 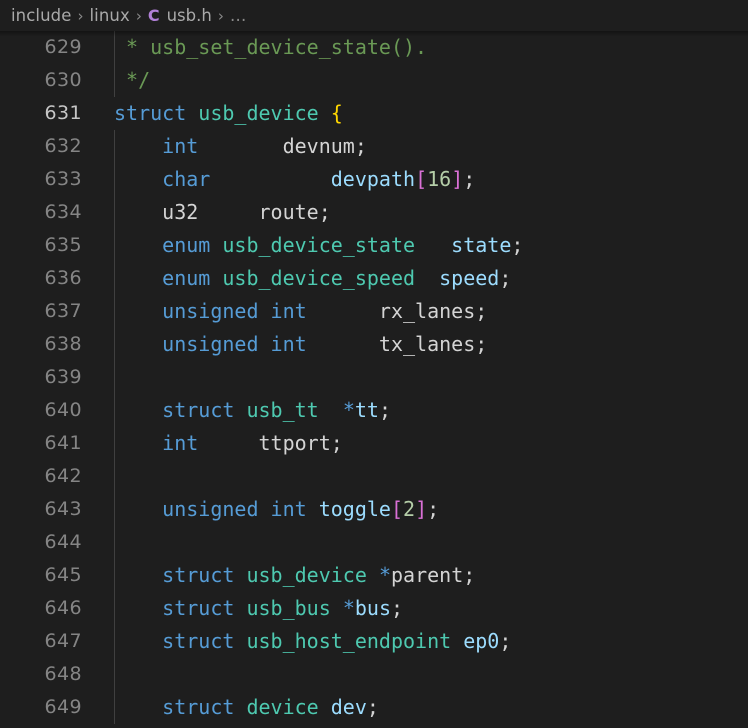 I want to click on code-line: 631 struct usb_device {, so click(x=374, y=113).